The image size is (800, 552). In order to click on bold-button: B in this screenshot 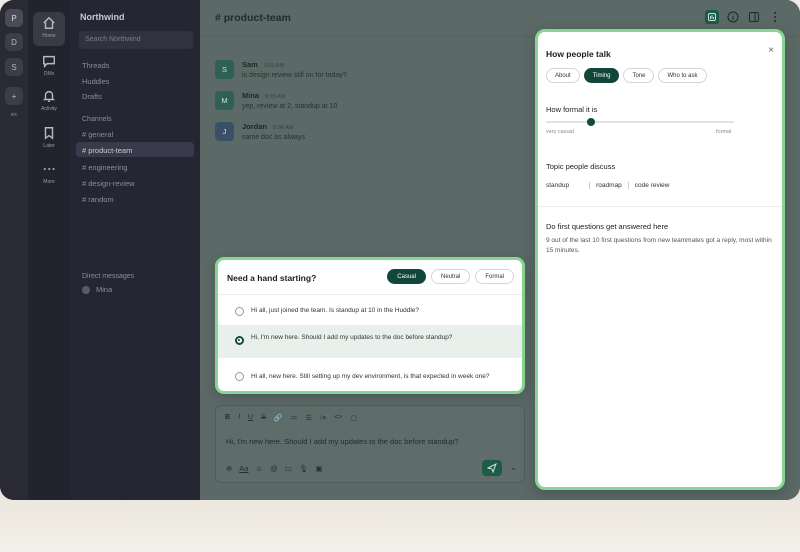, I will do `click(227, 418)`.